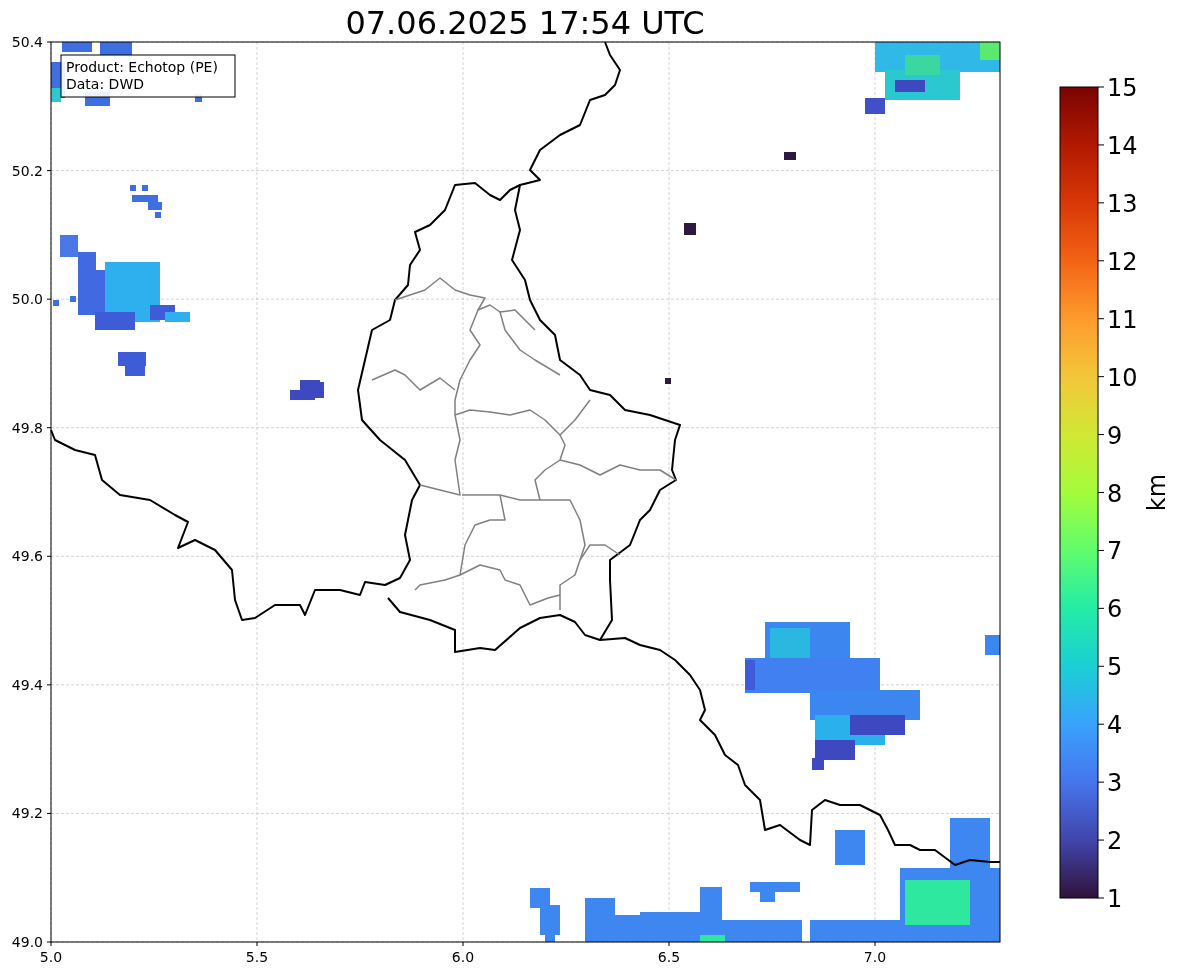 The height and width of the screenshot is (976, 1178). I want to click on colorbar-tick-label: 12, so click(1122, 261).